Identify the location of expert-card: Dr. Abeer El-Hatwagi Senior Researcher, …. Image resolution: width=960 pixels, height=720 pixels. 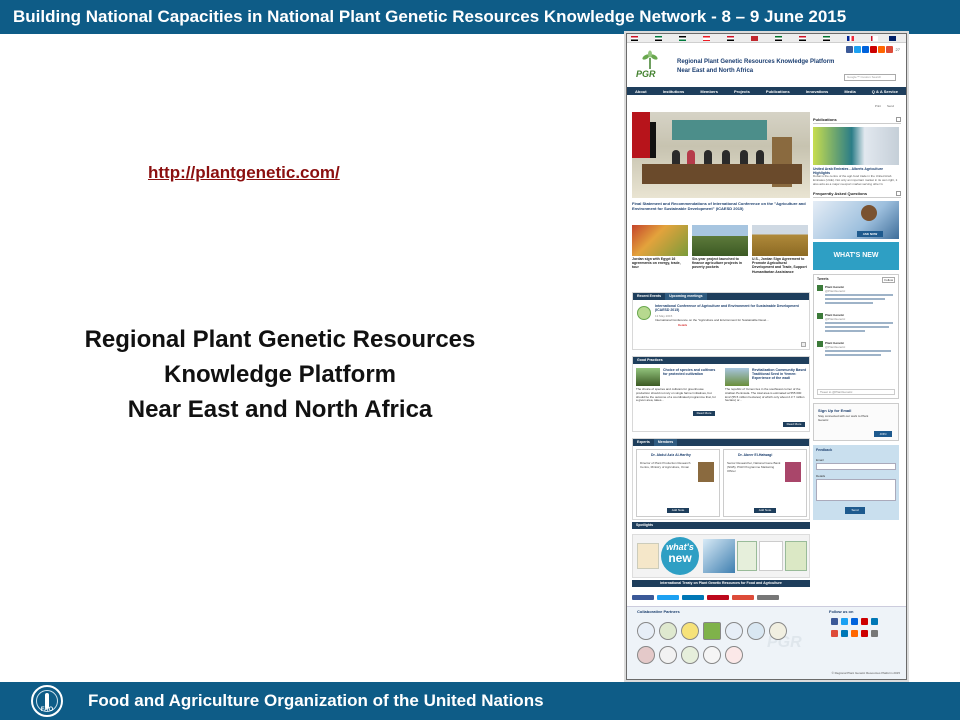
(765, 483).